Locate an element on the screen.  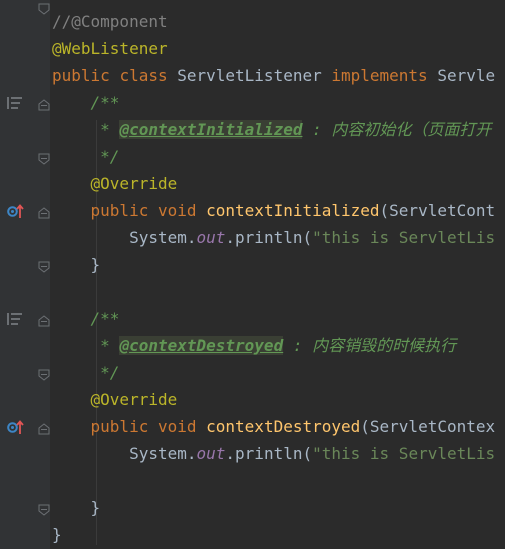
code-line: //@Component is located at coordinates (110, 21).